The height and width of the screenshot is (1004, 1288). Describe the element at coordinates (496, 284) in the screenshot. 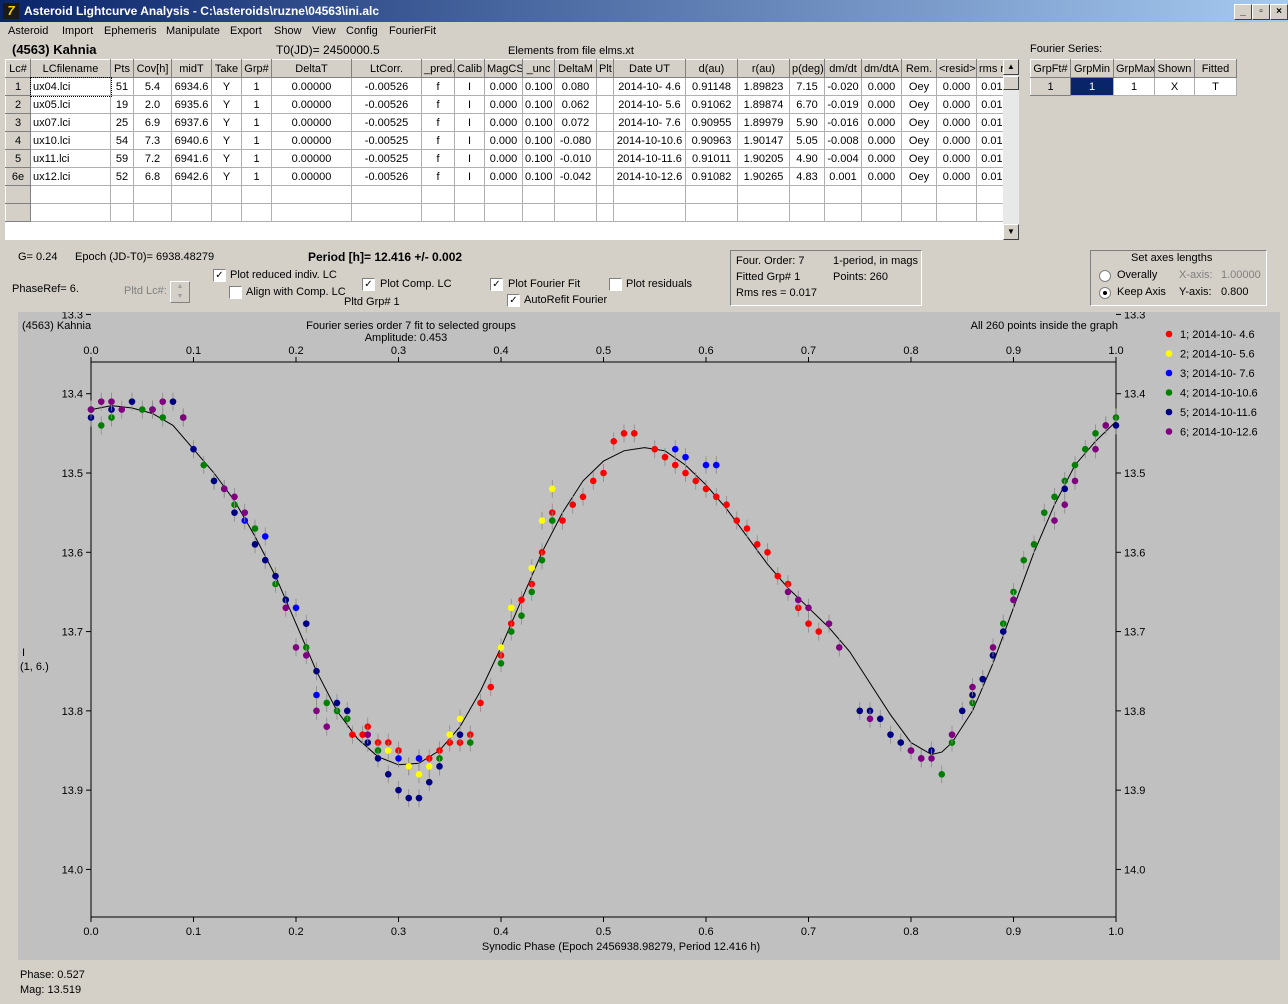

I see `plot-fourier-checkbox: ✓` at that location.